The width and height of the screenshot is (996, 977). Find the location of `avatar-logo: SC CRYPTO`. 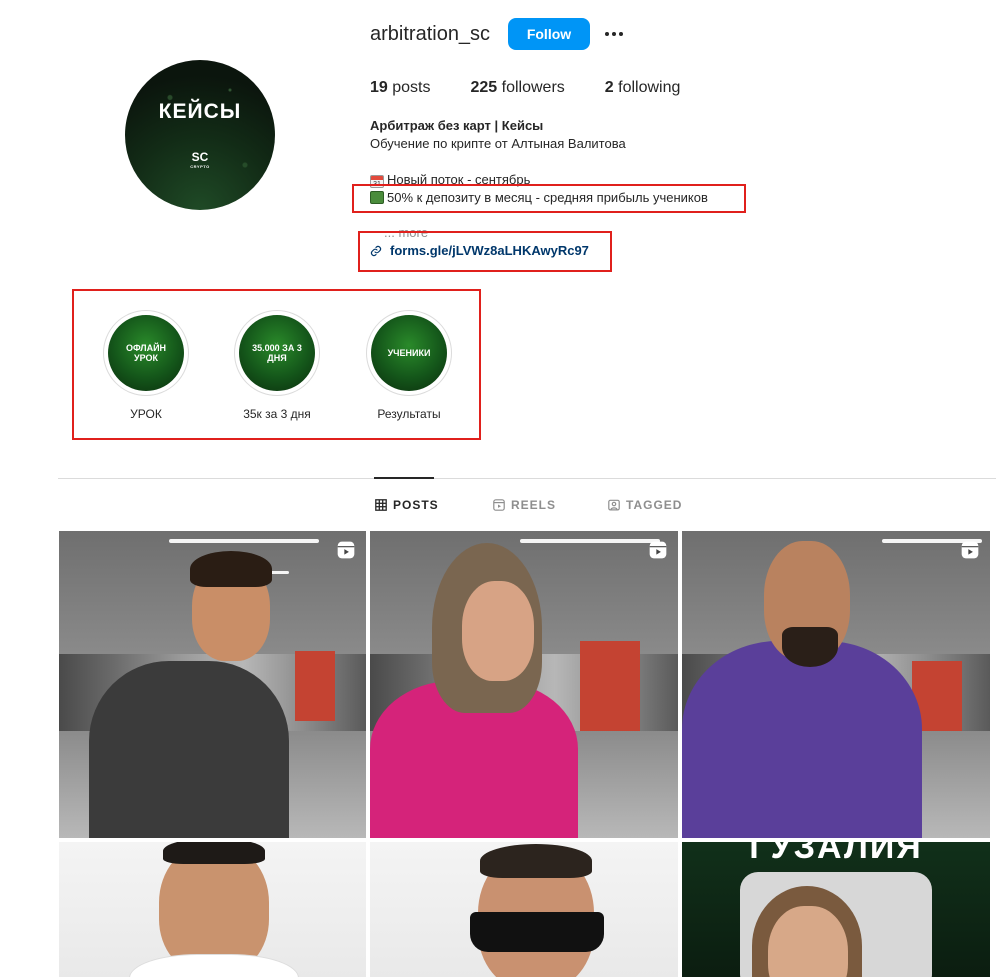

avatar-logo: SC CRYPTO is located at coordinates (200, 159).